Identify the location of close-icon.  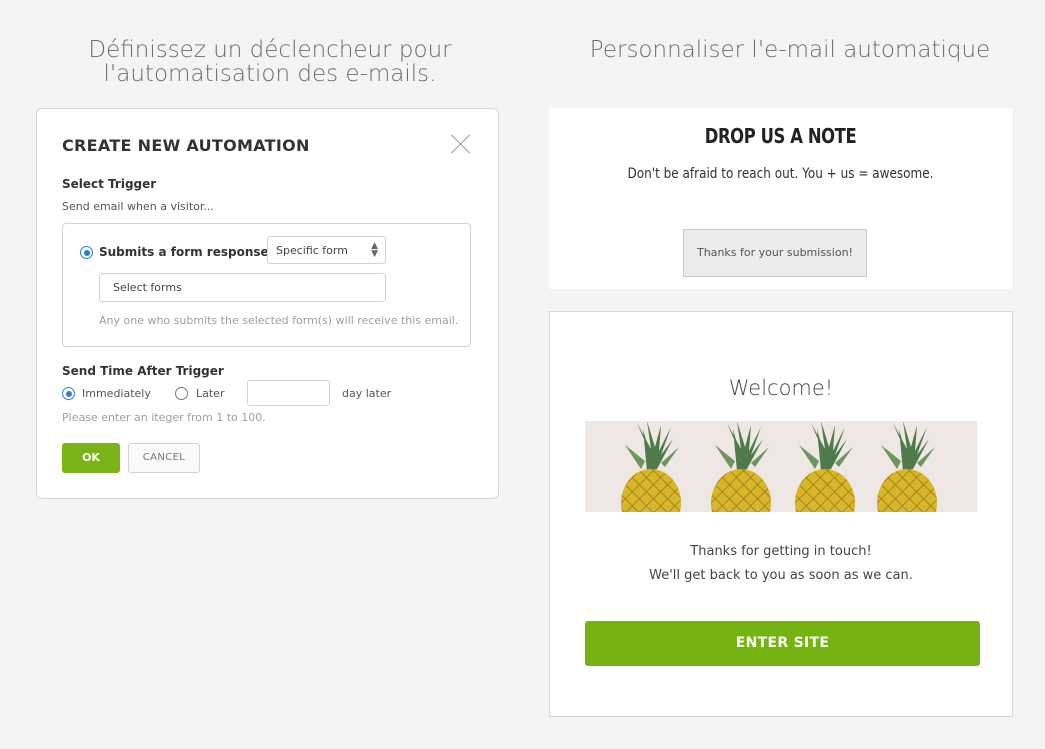
(461, 144).